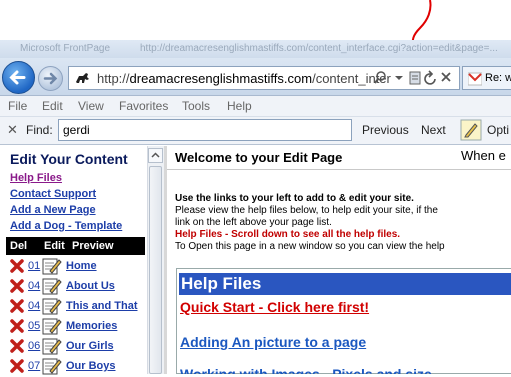 The width and height of the screenshot is (511, 377). What do you see at coordinates (53, 210) in the screenshot?
I see `add-new-page-link: Add a New Page` at bounding box center [53, 210].